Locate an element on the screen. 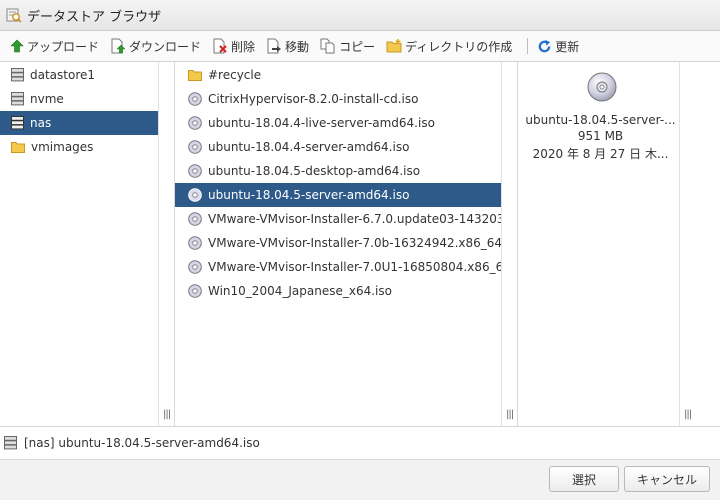  file-label: ubuntu-18.04.5-server-amd64.iso is located at coordinates (309, 195).